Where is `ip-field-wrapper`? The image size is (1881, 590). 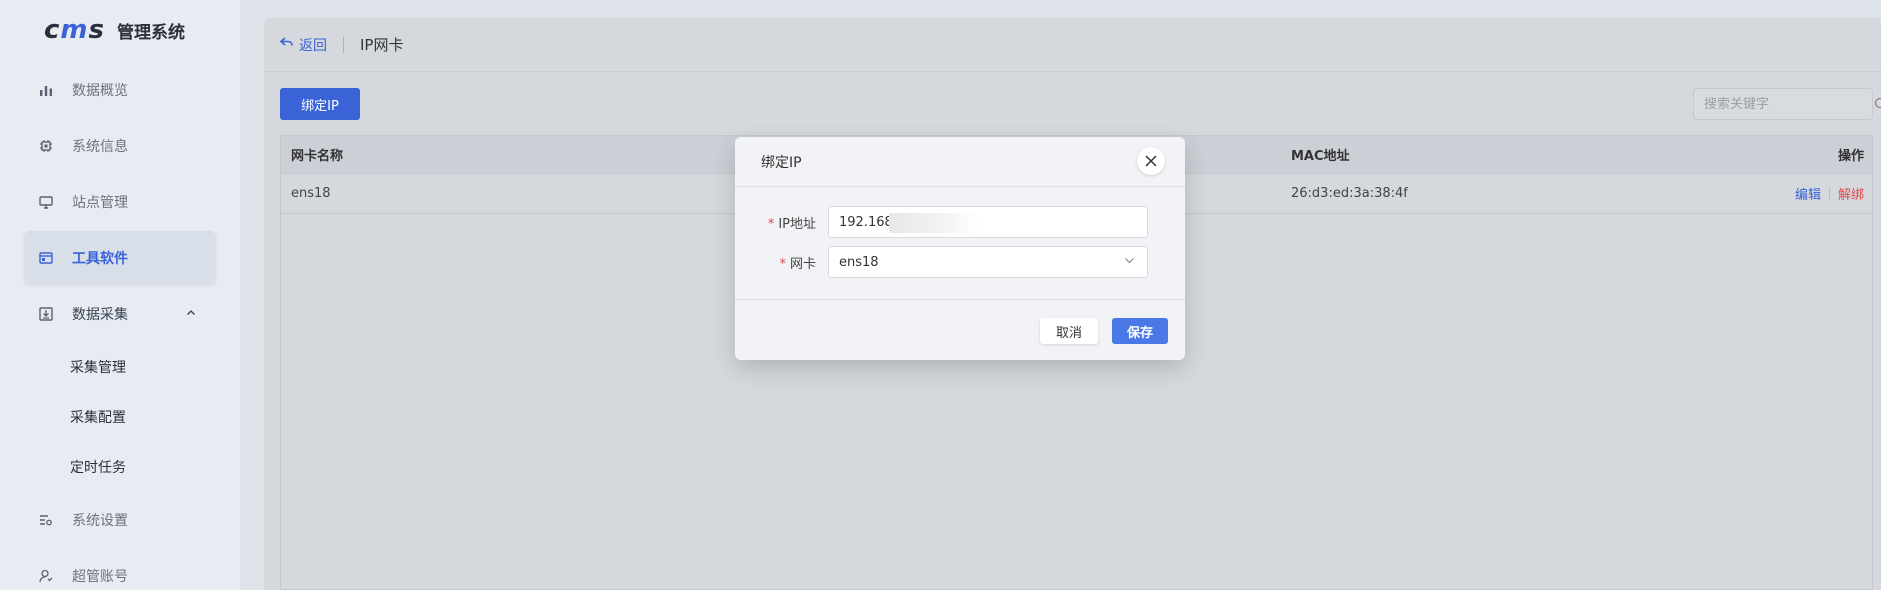
ip-field-wrapper is located at coordinates (988, 222).